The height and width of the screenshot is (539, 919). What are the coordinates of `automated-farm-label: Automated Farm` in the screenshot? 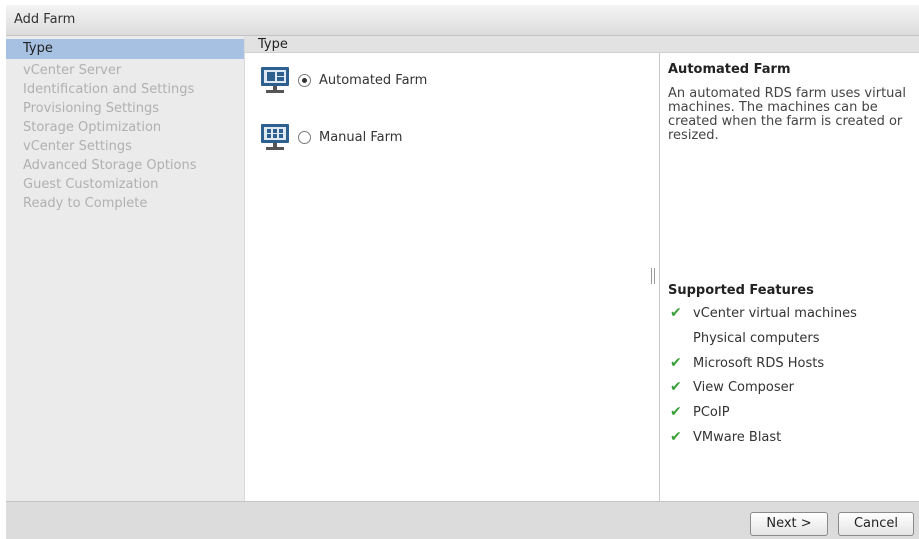 It's located at (373, 80).